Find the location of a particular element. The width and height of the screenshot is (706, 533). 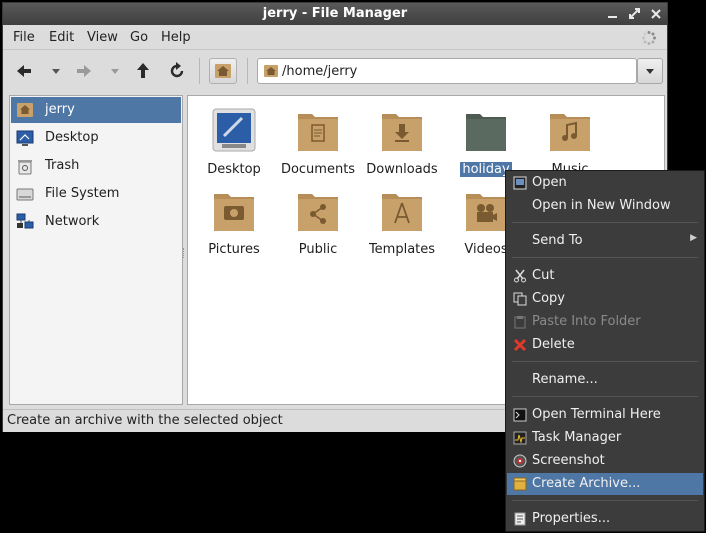

menu-view: View is located at coordinates (102, 37).